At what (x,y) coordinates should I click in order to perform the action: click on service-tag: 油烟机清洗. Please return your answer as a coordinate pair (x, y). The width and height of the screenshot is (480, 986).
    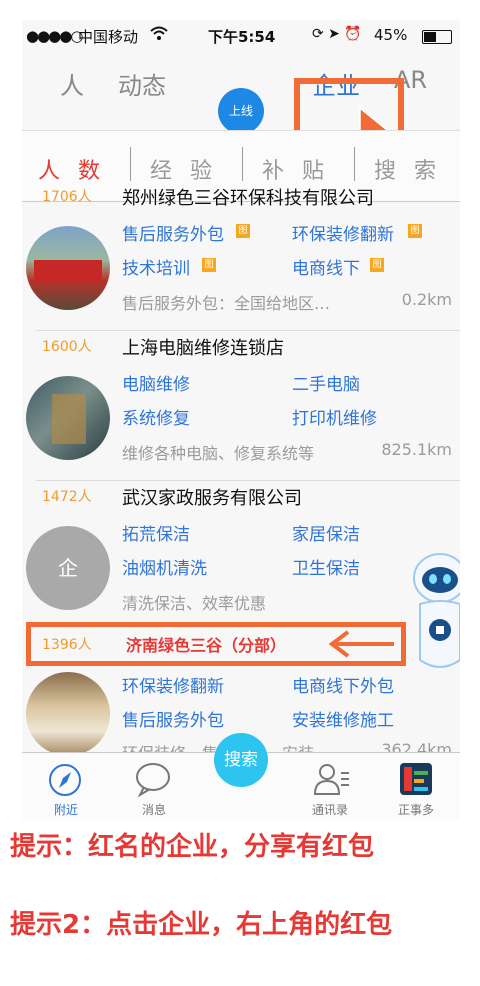
    Looking at the image, I should click on (164, 566).